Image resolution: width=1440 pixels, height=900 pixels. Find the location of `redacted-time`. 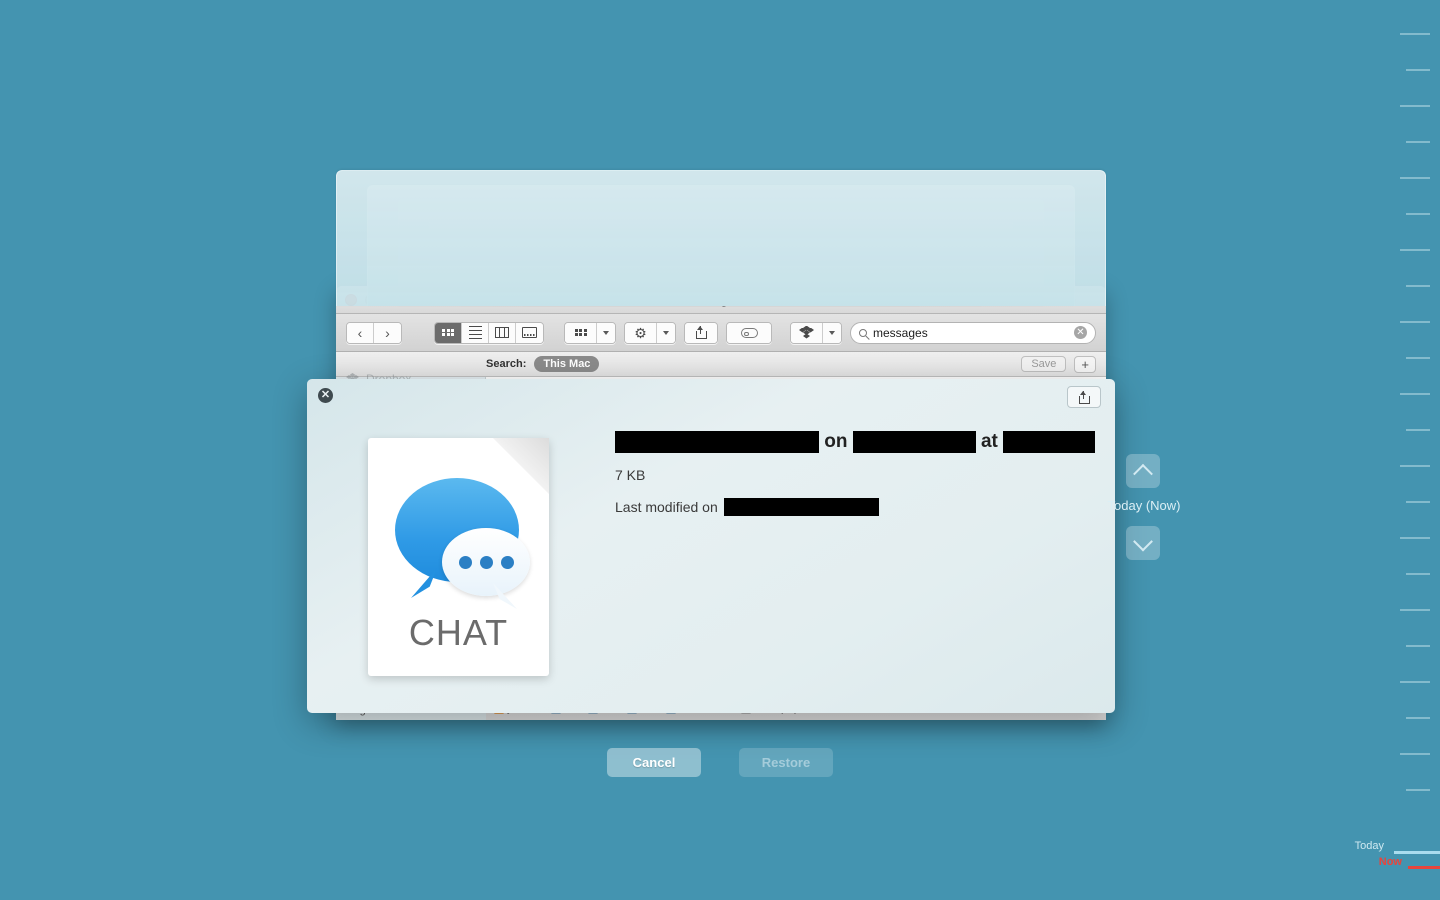

redacted-time is located at coordinates (1048, 442).